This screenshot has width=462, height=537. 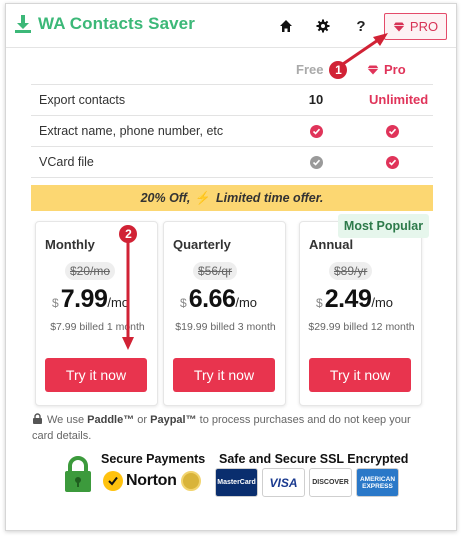 I want to click on bolt-icon: ⚡, so click(x=203, y=197).